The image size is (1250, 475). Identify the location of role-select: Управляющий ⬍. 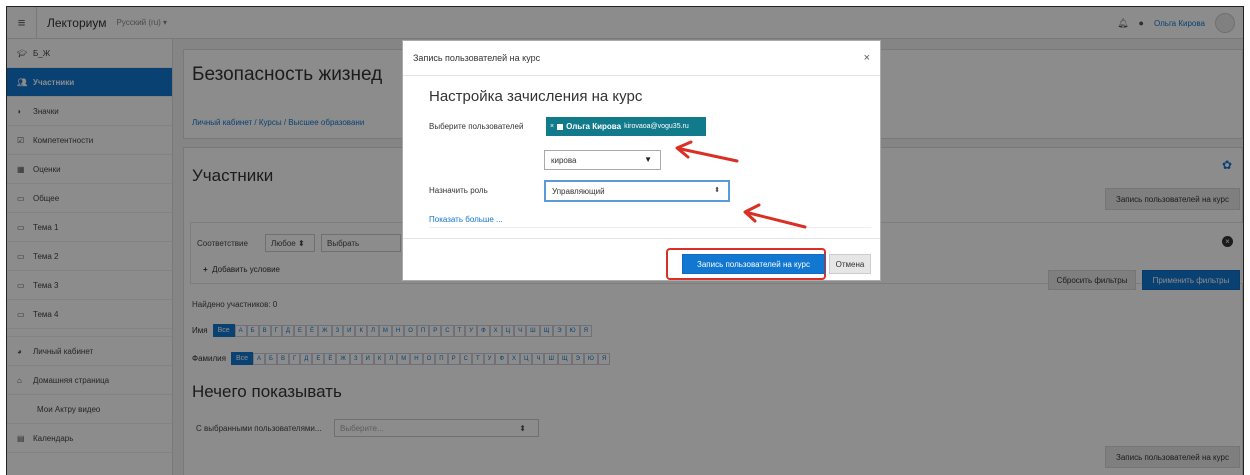
(637, 191).